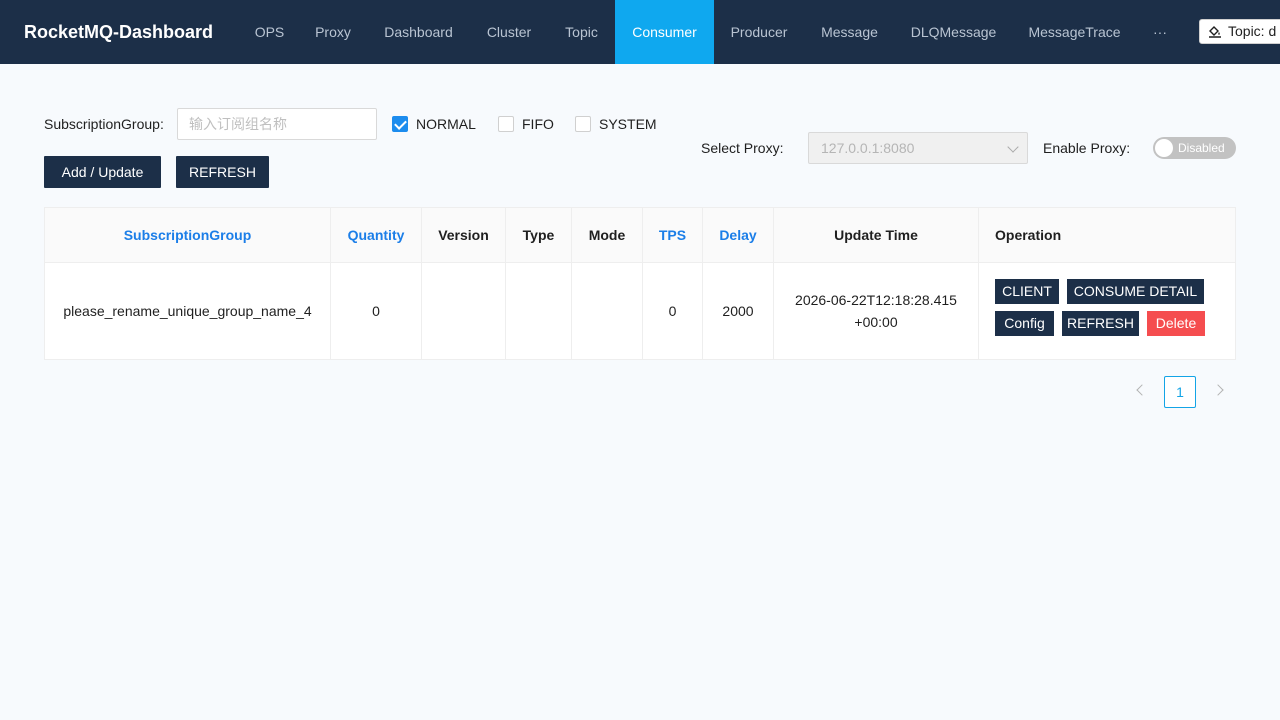 This screenshot has height=720, width=1280. Describe the element at coordinates (1164, 148) in the screenshot. I see `toggle-knob` at that location.